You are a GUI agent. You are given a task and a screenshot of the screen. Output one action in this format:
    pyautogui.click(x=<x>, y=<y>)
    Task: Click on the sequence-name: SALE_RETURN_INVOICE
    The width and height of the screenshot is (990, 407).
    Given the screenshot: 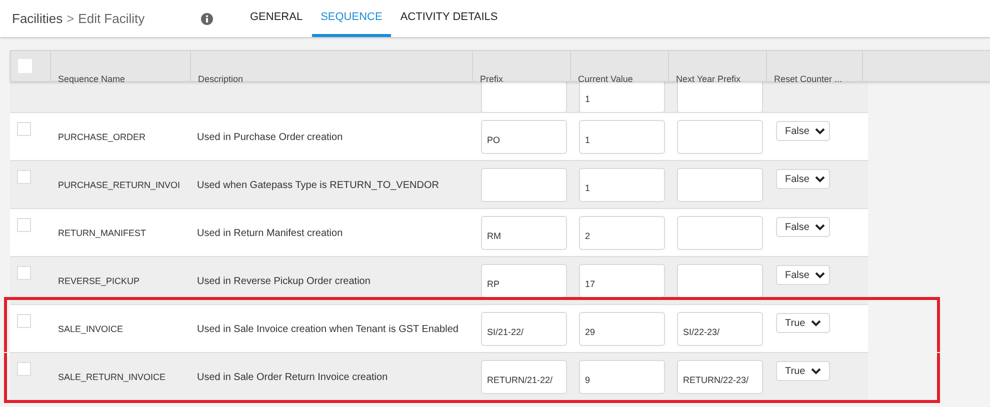 What is the action you would take?
    pyautogui.click(x=112, y=377)
    